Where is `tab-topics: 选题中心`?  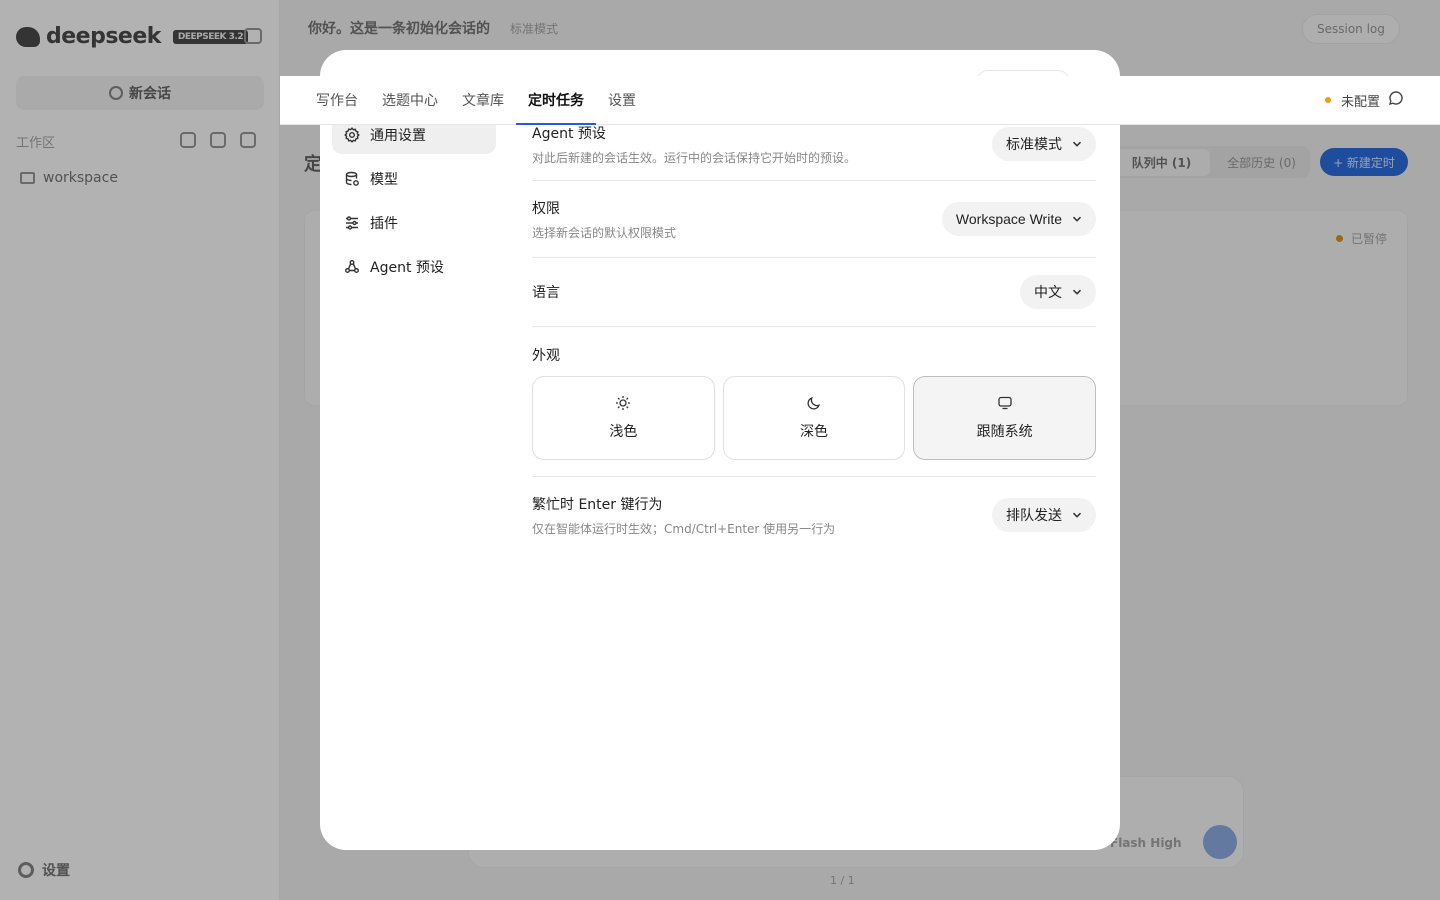
tab-topics: 选题中心 is located at coordinates (410, 100).